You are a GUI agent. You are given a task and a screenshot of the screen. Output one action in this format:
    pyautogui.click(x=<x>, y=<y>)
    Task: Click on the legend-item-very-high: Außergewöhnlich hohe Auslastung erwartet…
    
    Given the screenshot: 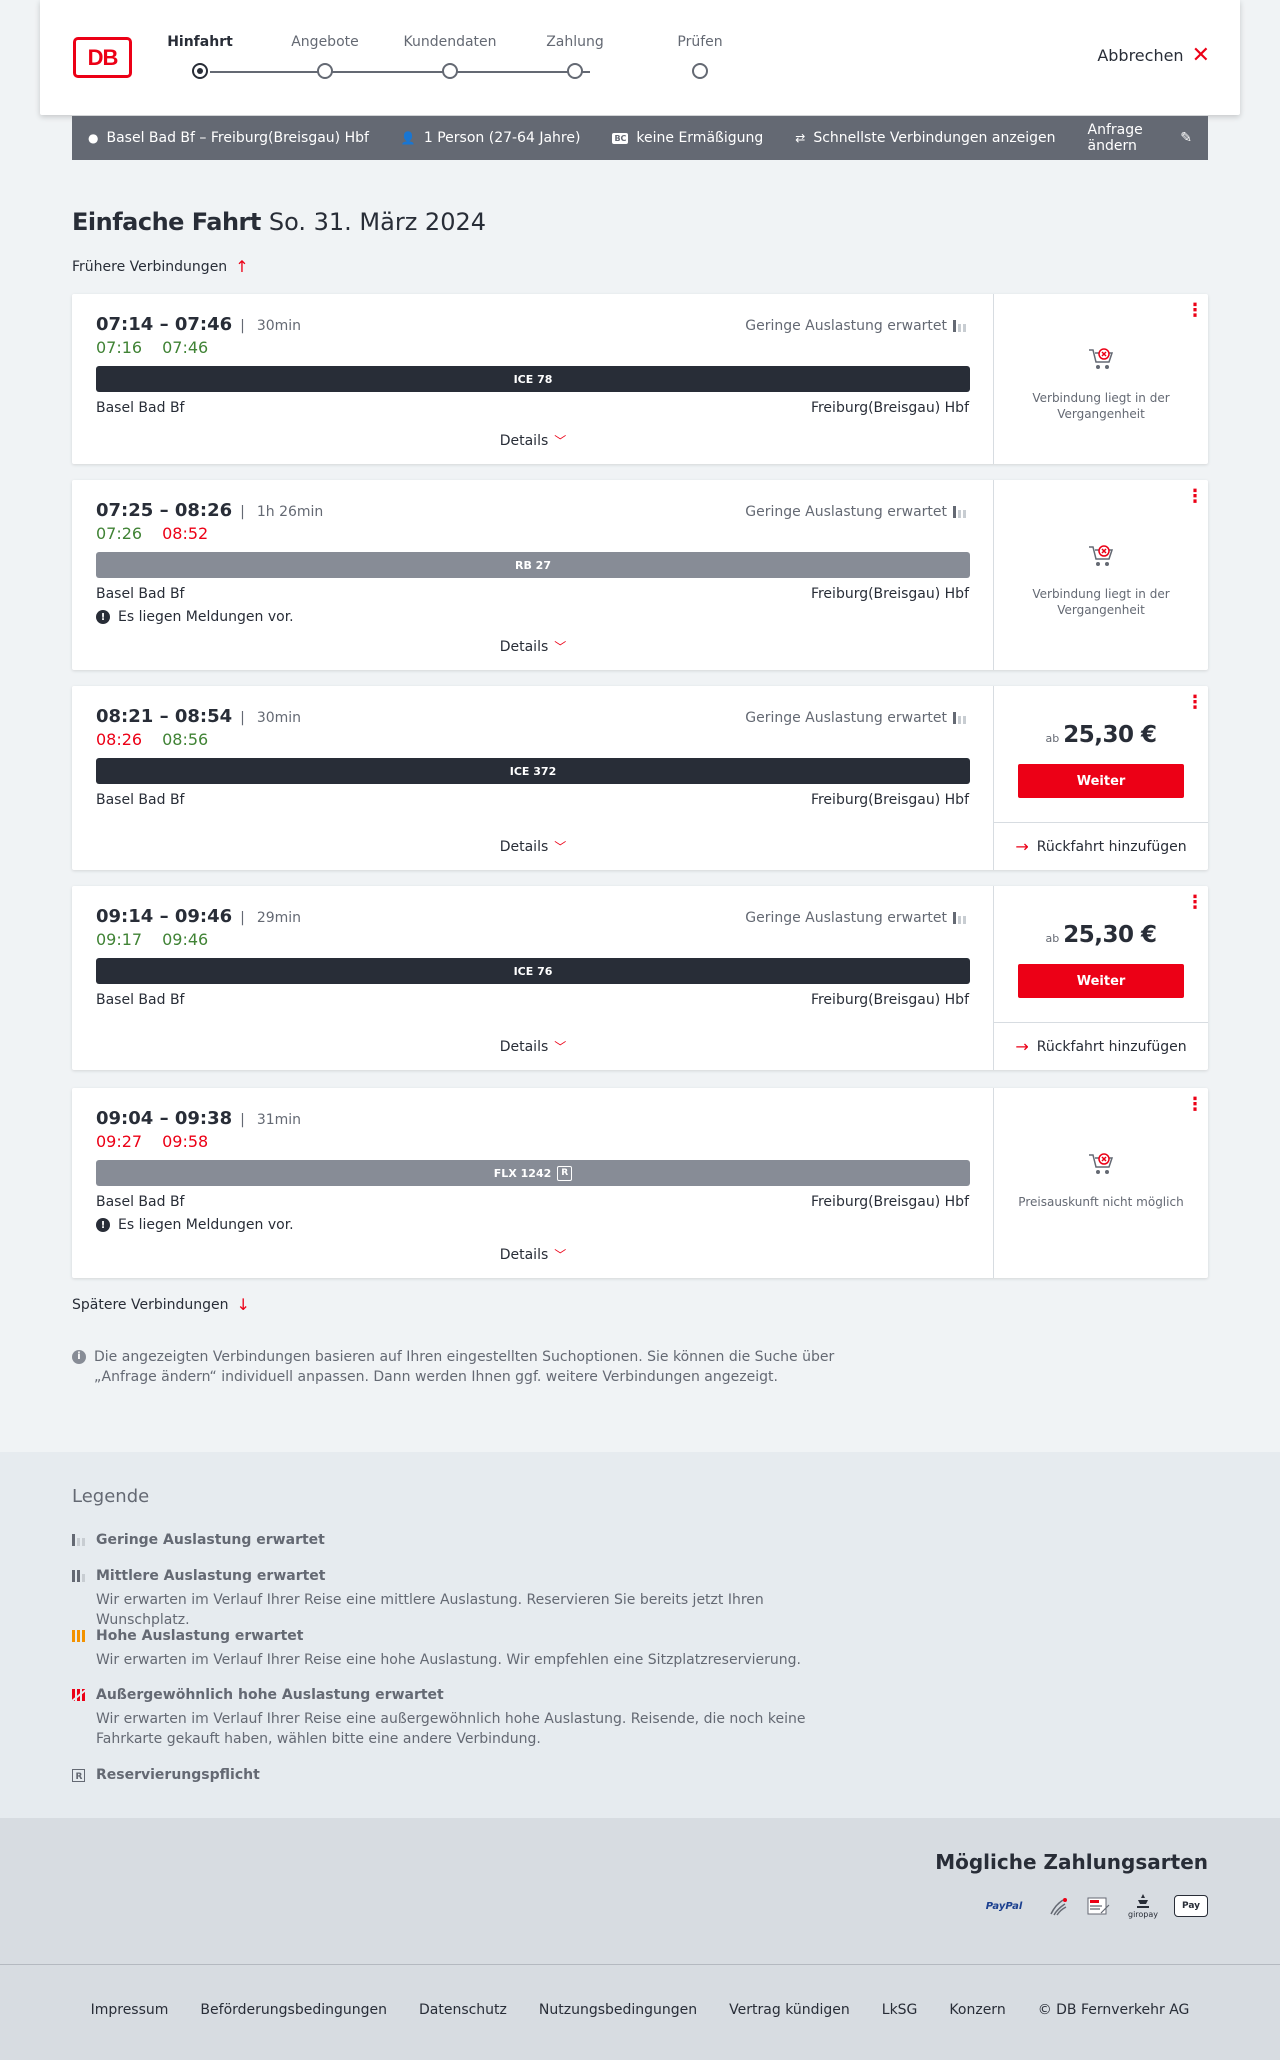 What is the action you would take?
    pyautogui.click(x=461, y=1718)
    